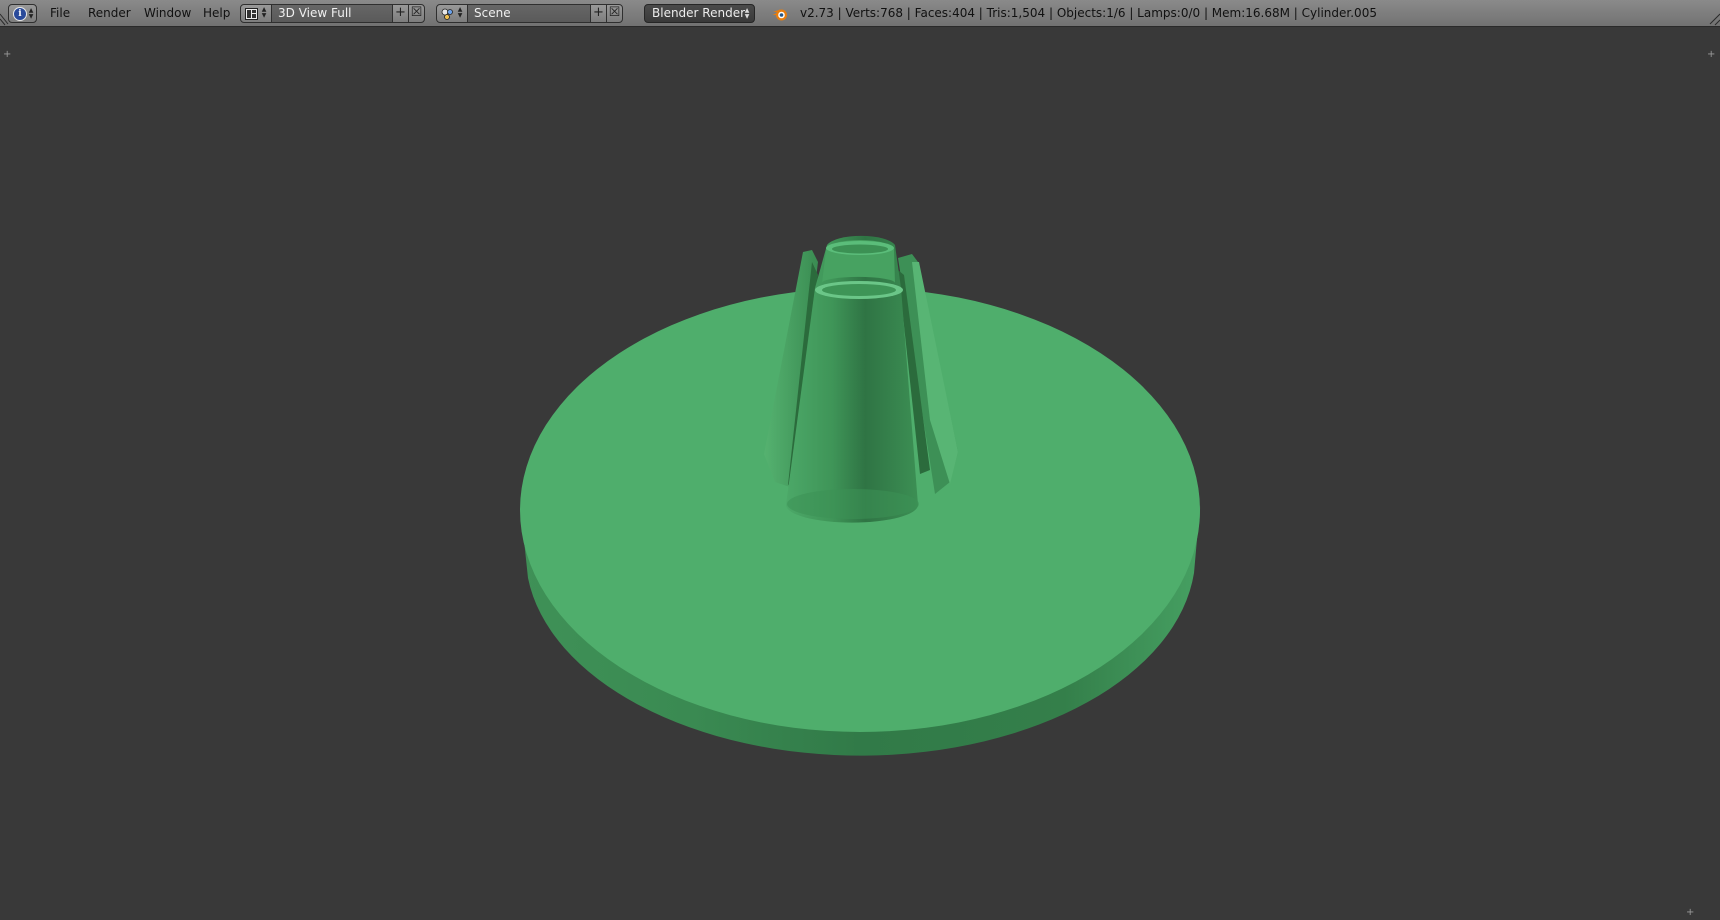 This screenshot has width=1720, height=920. I want to click on editor-type-button: i ▲ ▼, so click(22, 13).